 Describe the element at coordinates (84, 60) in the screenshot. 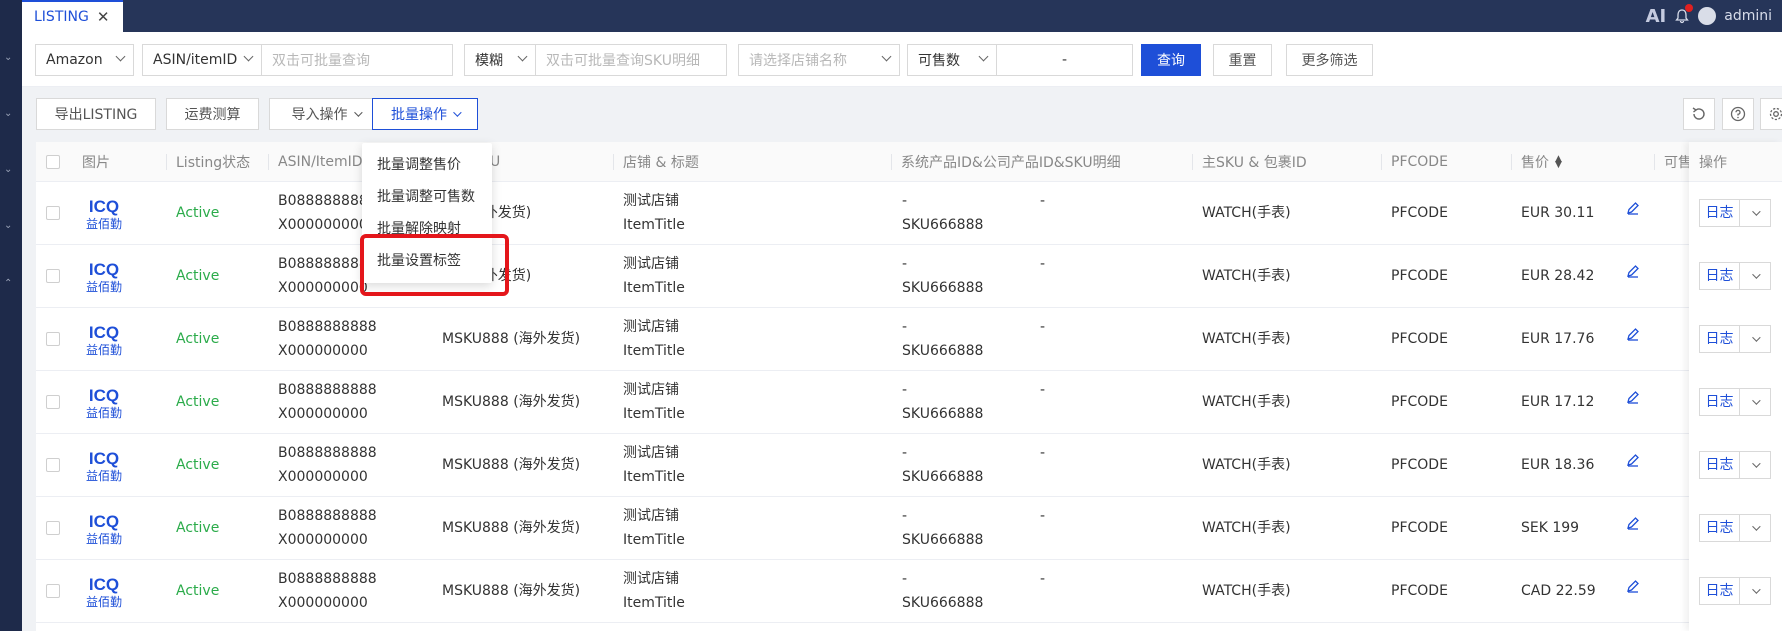

I see `platform-select: Amazon` at that location.